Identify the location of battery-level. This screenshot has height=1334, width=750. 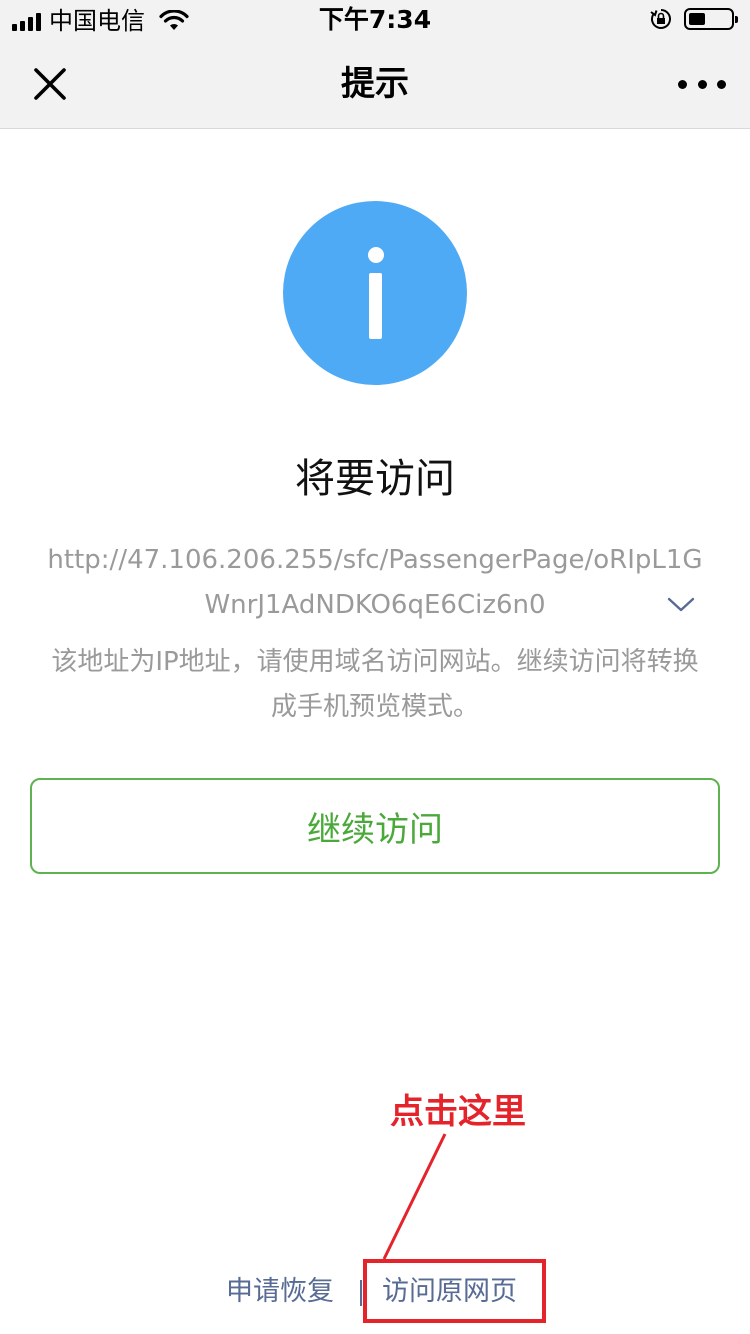
(697, 19).